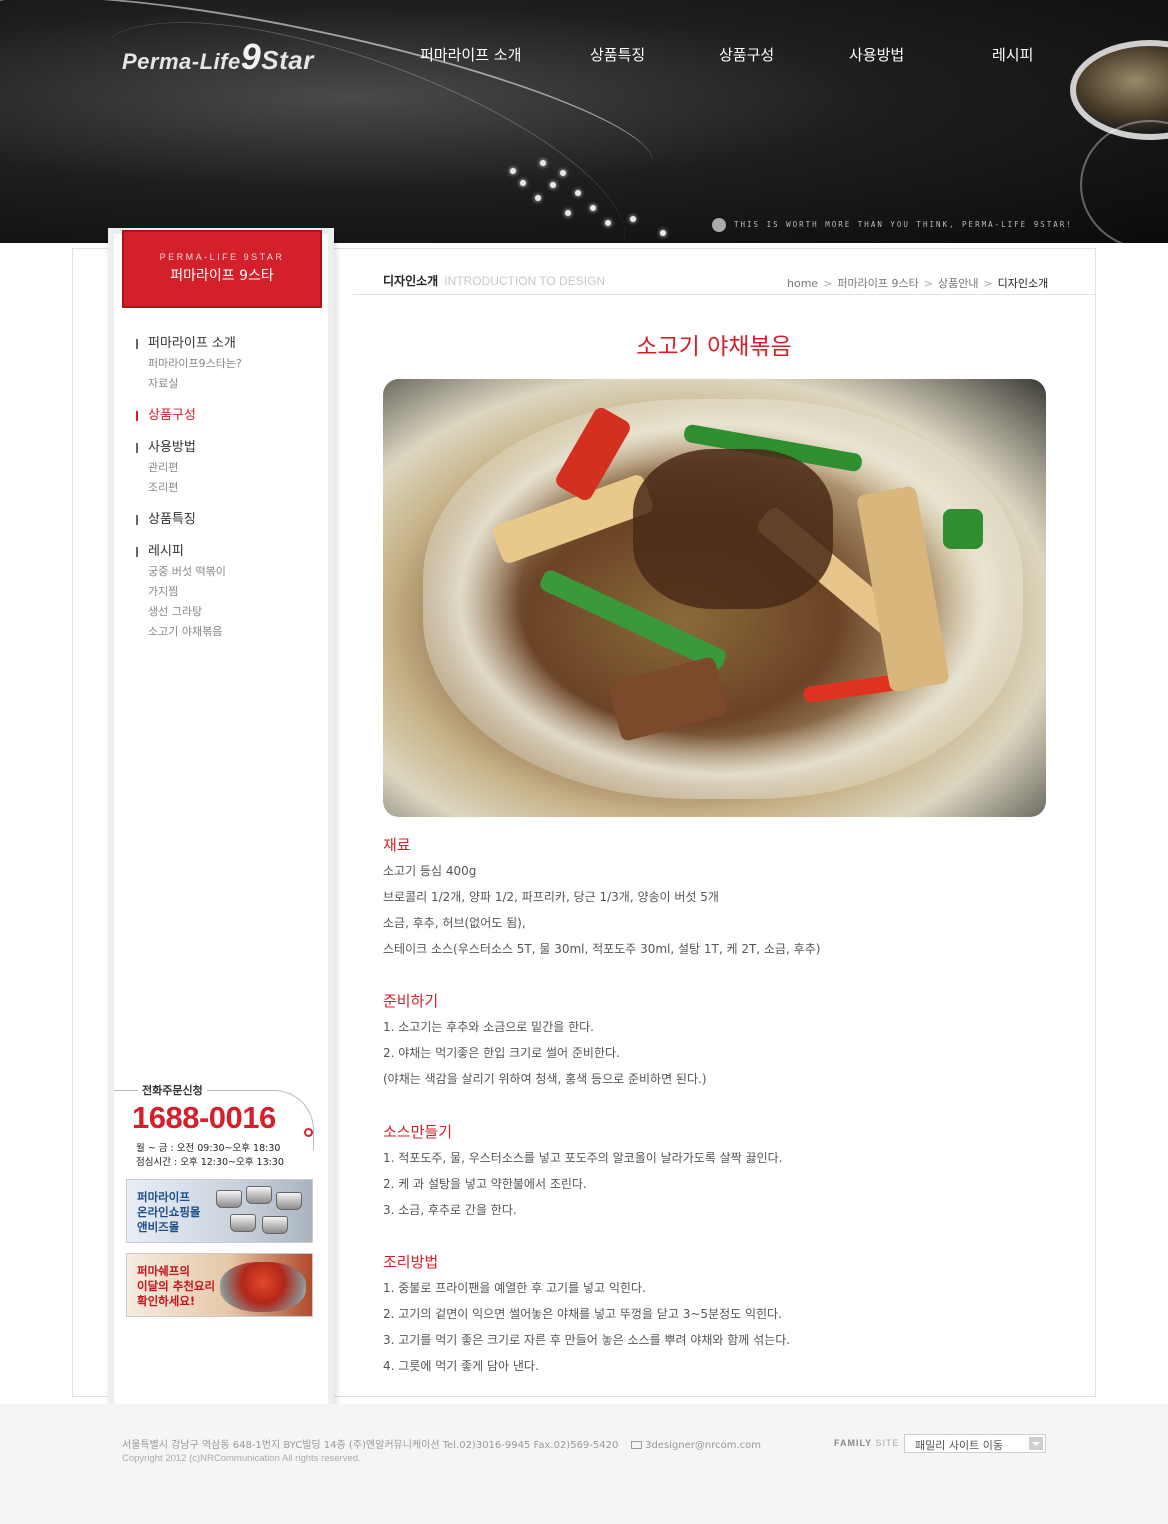 Image resolution: width=1168 pixels, height=1524 pixels. Describe the element at coordinates (454, 923) in the screenshot. I see `text-line: 소금, 후추, 허브(없어도 됨),` at that location.